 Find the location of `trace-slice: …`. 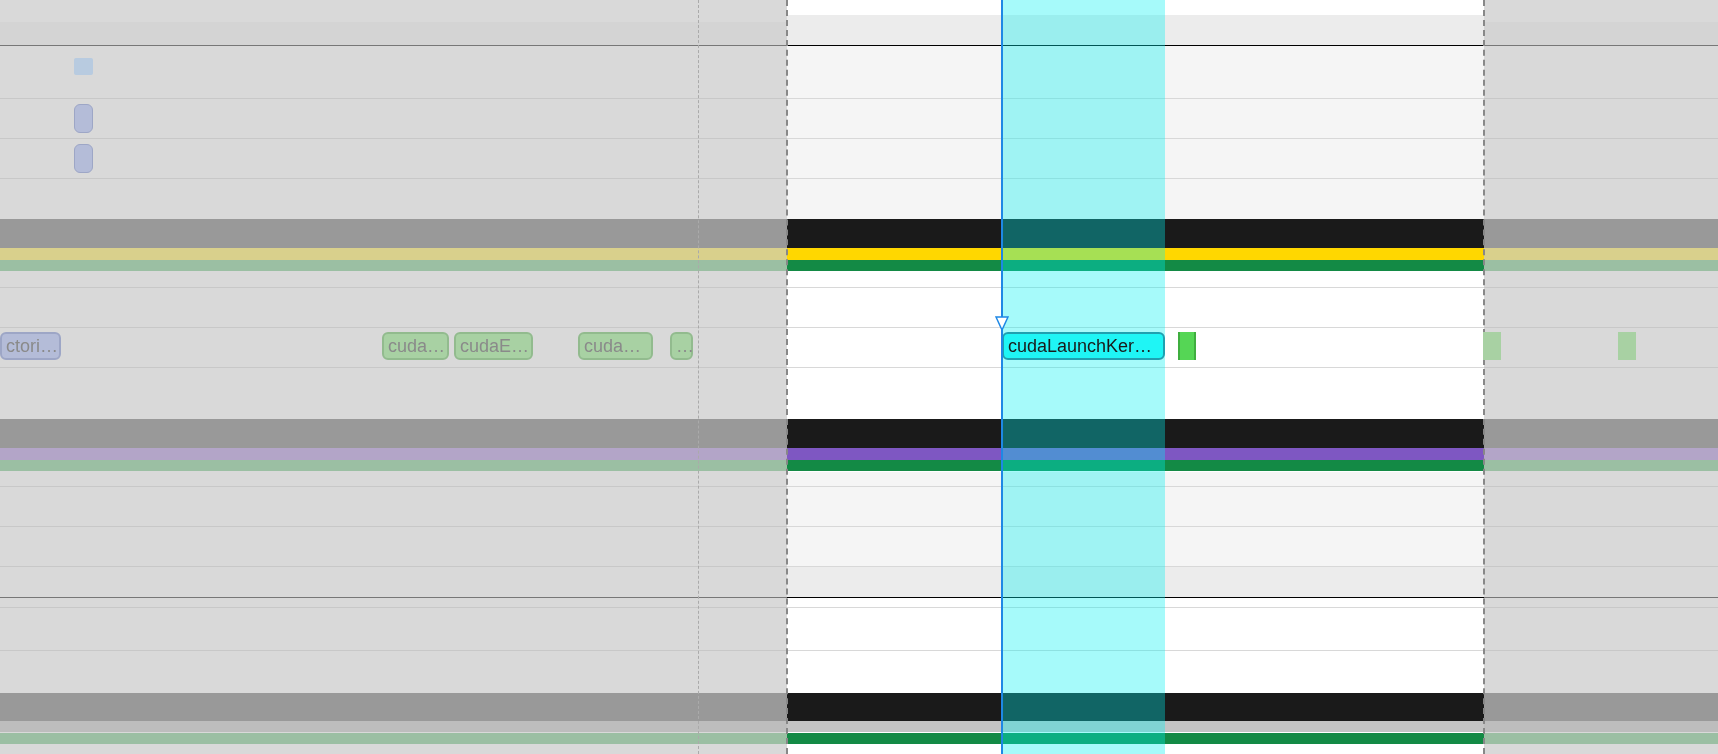

trace-slice: … is located at coordinates (681, 346).